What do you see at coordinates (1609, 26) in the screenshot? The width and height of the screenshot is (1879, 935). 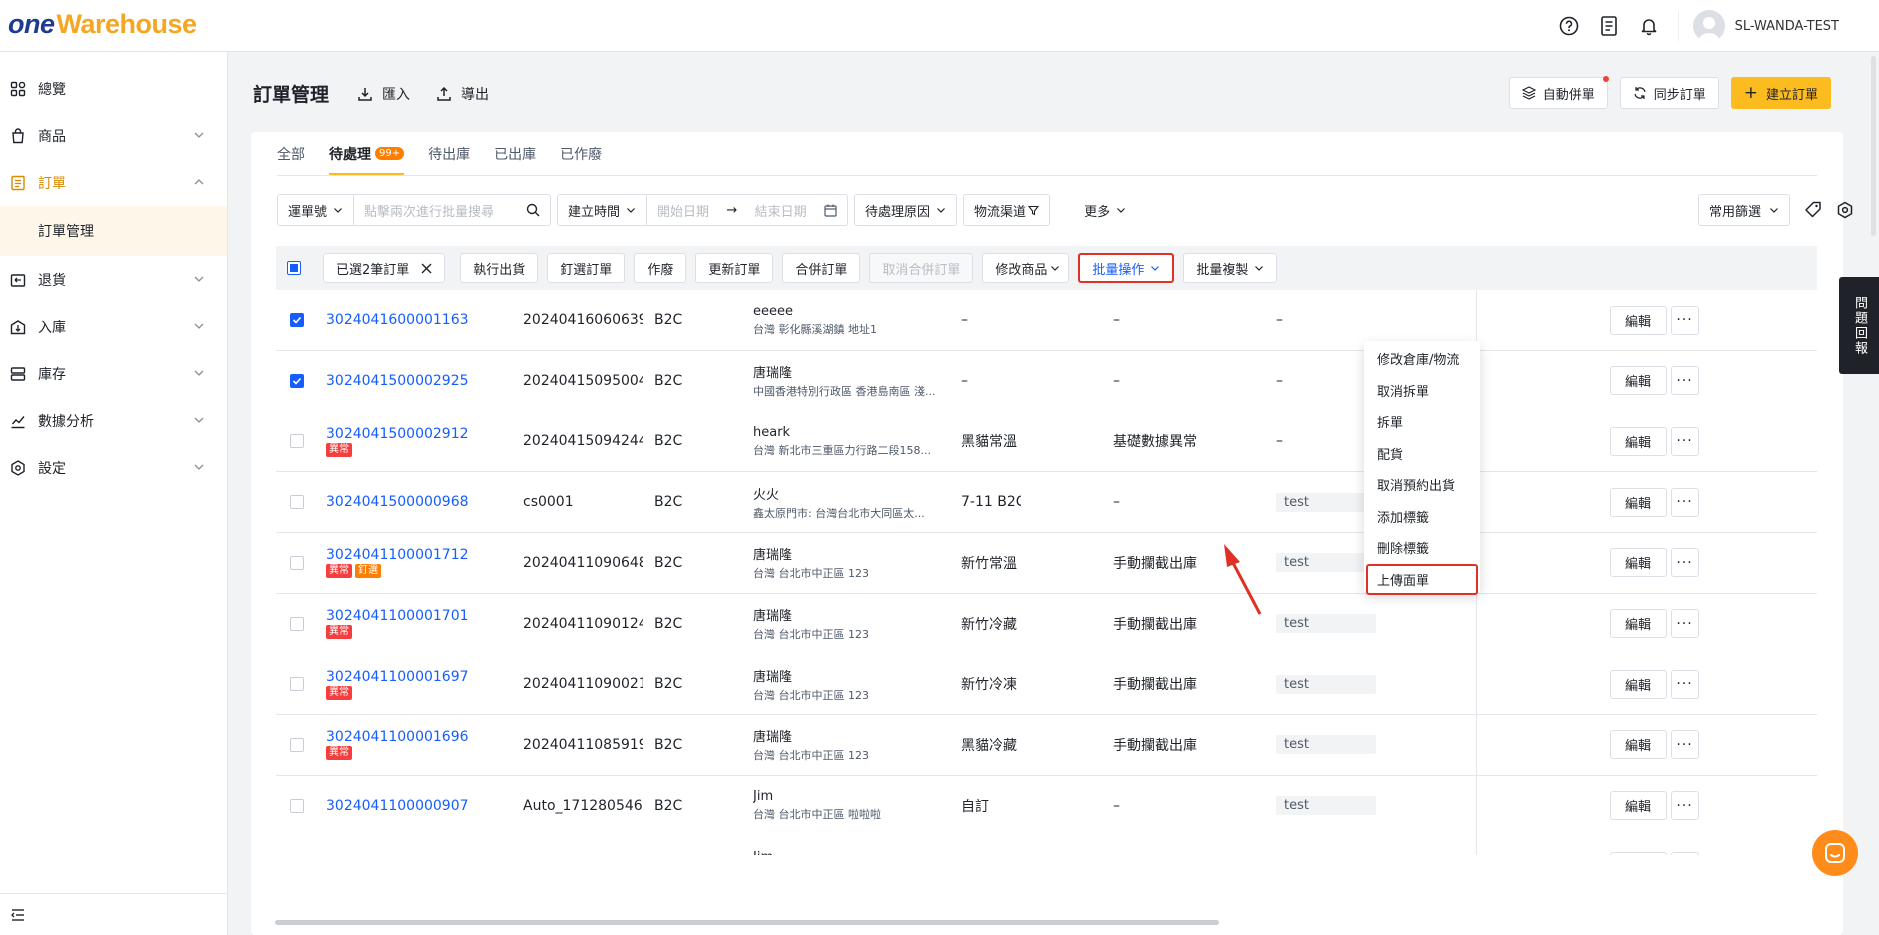 I see `document-icon` at bounding box center [1609, 26].